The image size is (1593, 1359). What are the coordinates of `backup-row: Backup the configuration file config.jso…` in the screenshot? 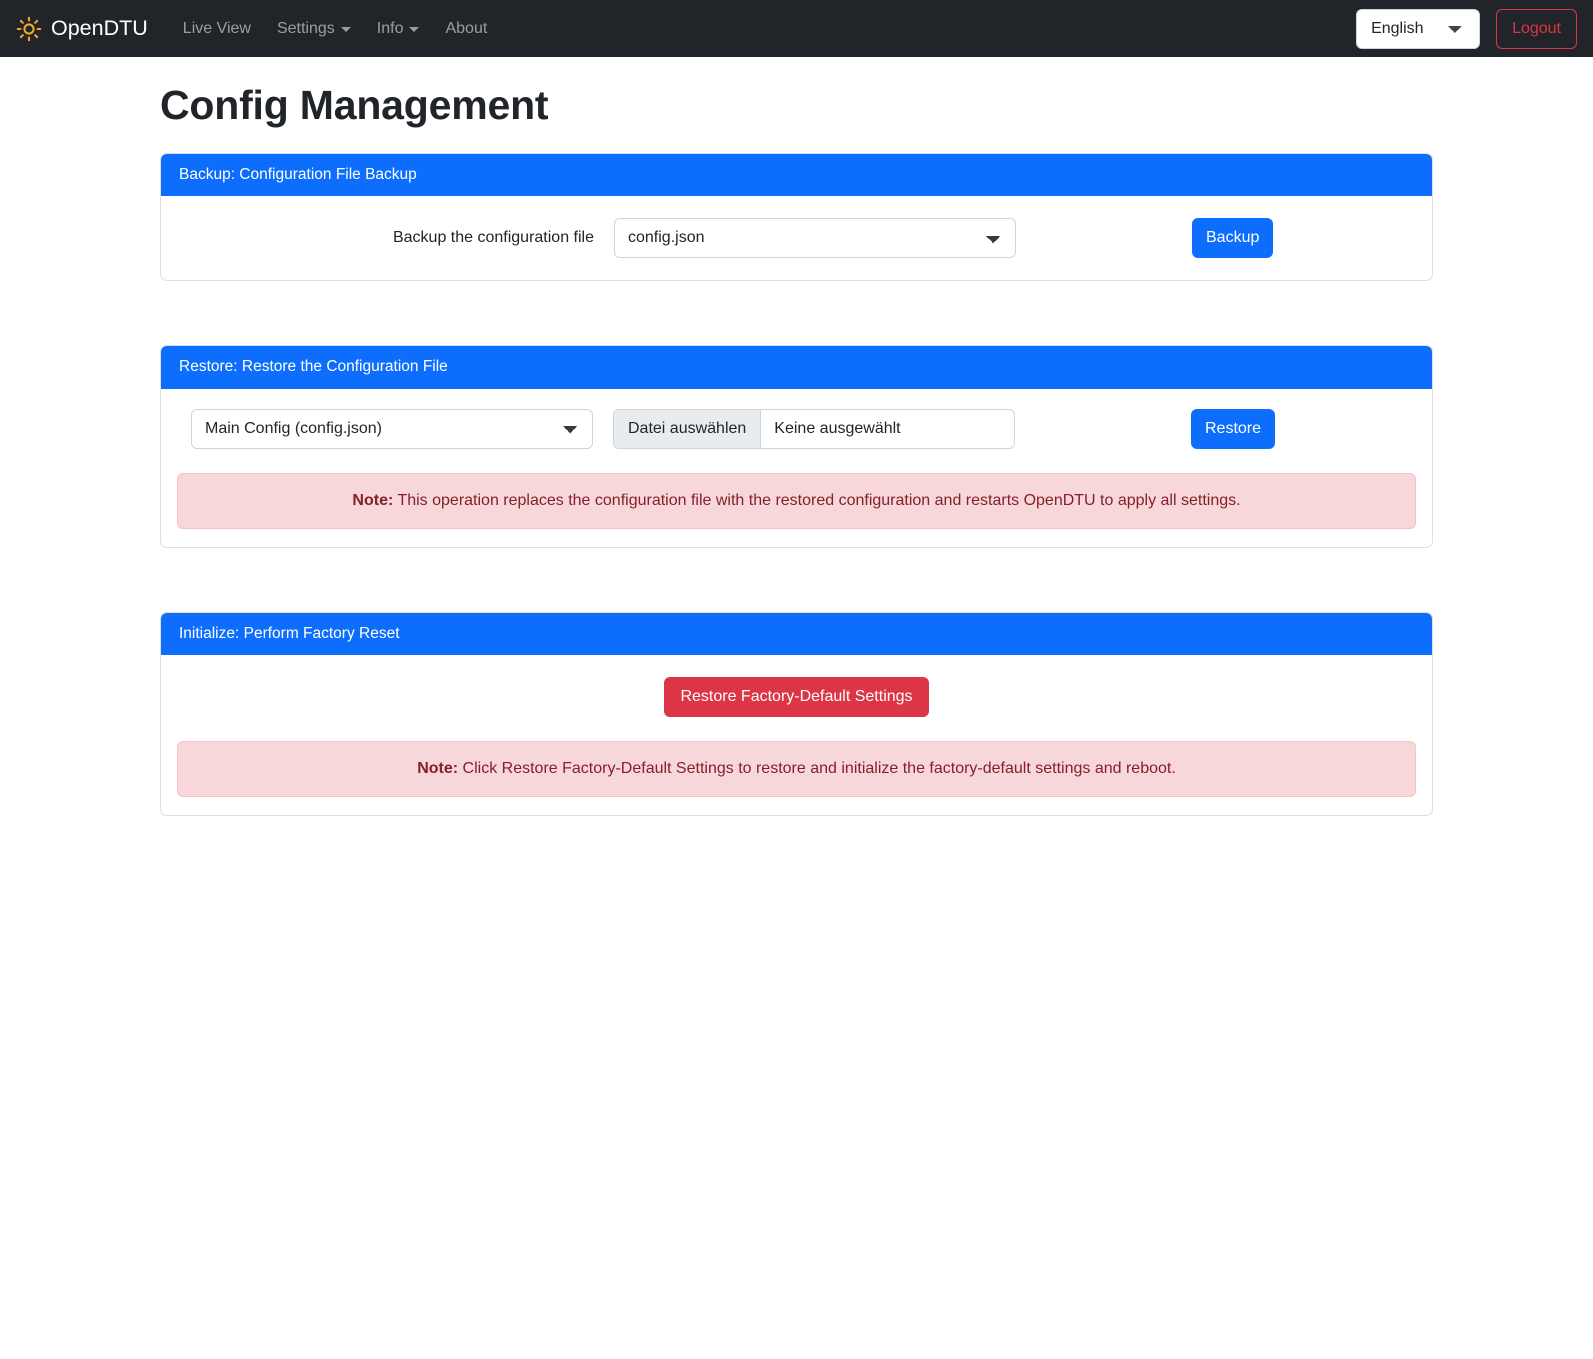 It's located at (796, 238).